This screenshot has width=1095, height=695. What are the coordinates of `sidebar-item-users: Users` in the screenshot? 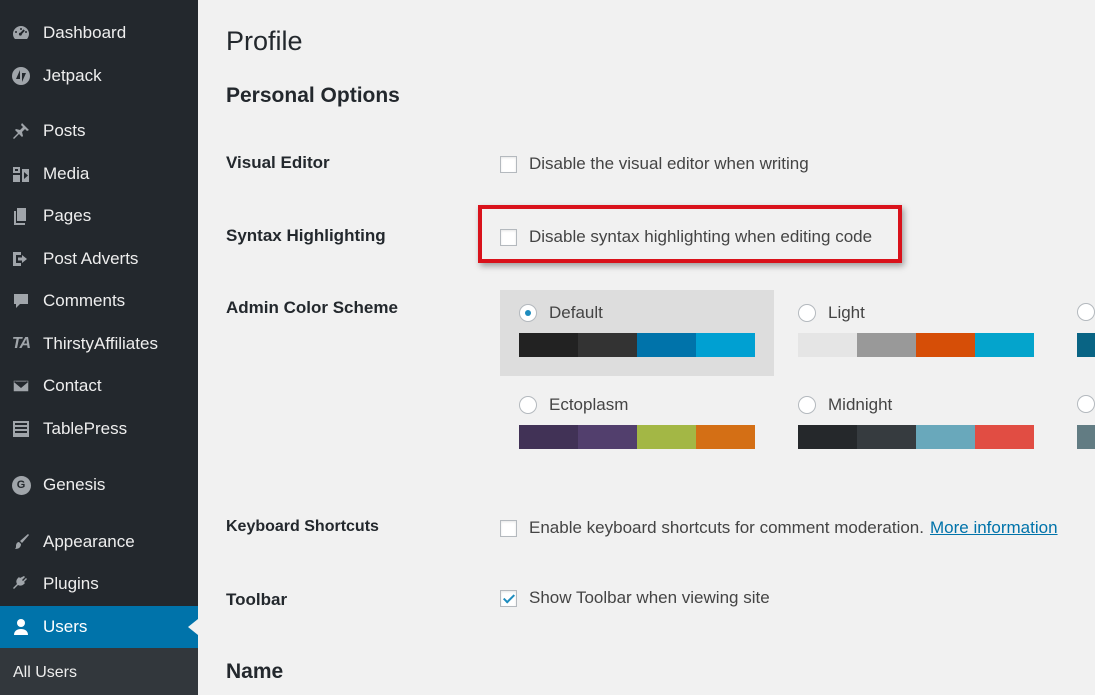 It's located at (99, 627).